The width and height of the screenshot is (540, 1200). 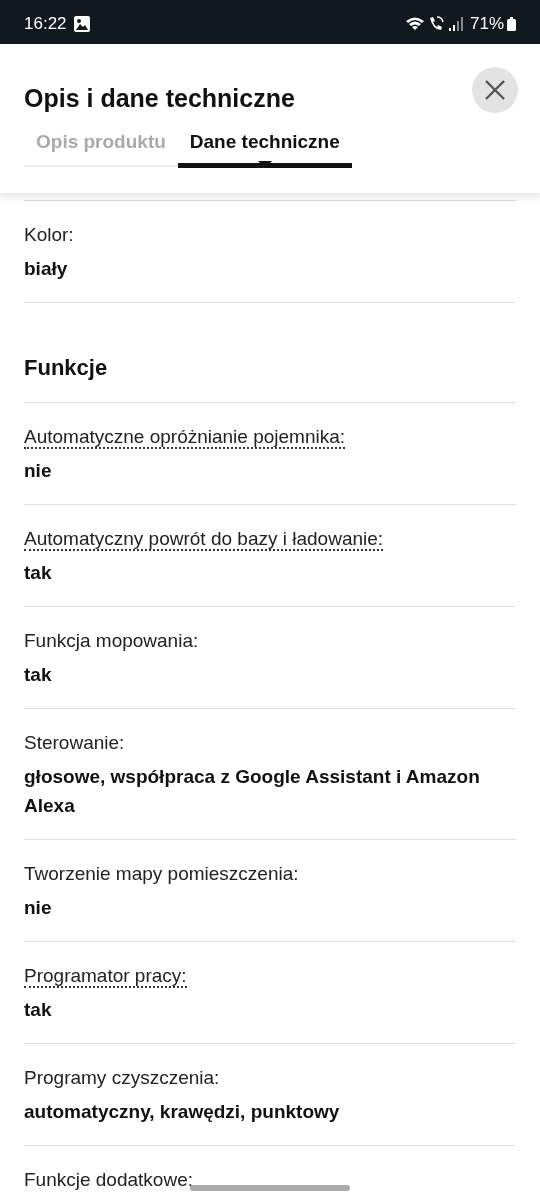 I want to click on spec-label: Funkcje dodatkowe:, so click(x=108, y=1179).